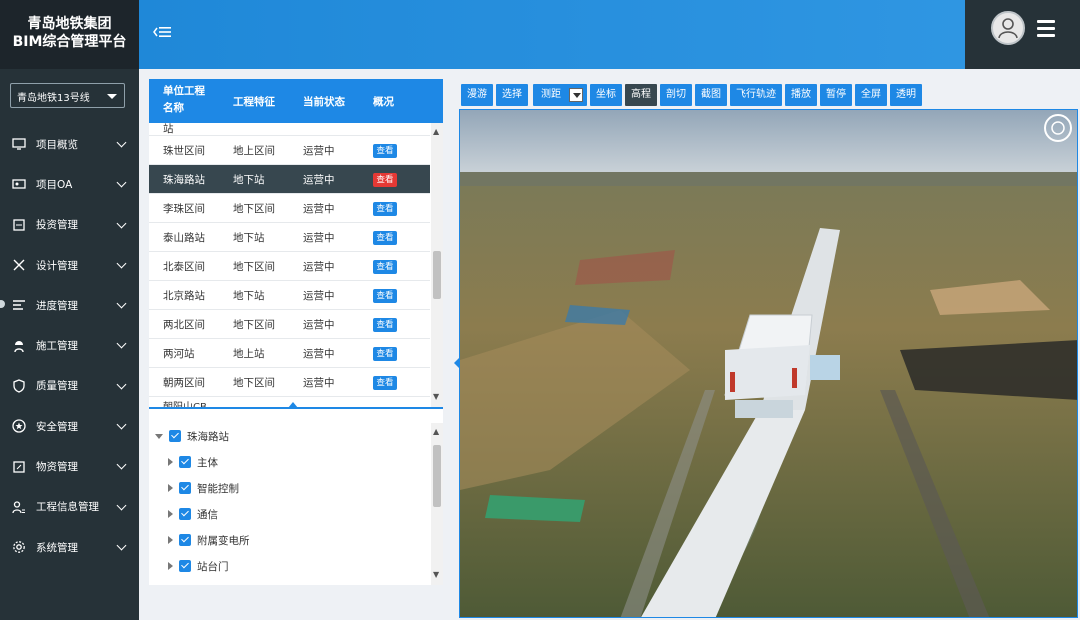  Describe the element at coordinates (289, 382) in the screenshot. I see `table-row: 朝两区间 地下区间 运营中 查看` at that location.